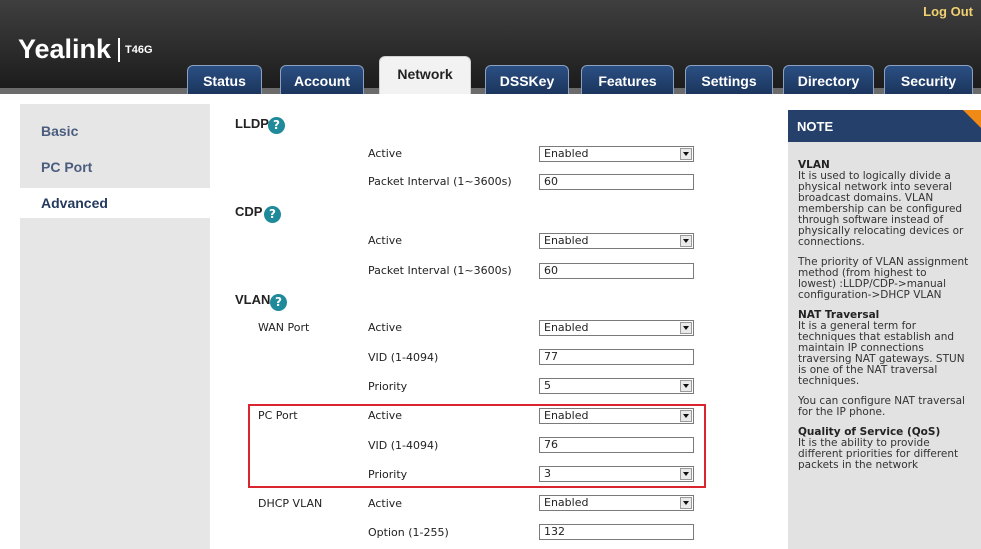  I want to click on tab-network: Network, so click(425, 75).